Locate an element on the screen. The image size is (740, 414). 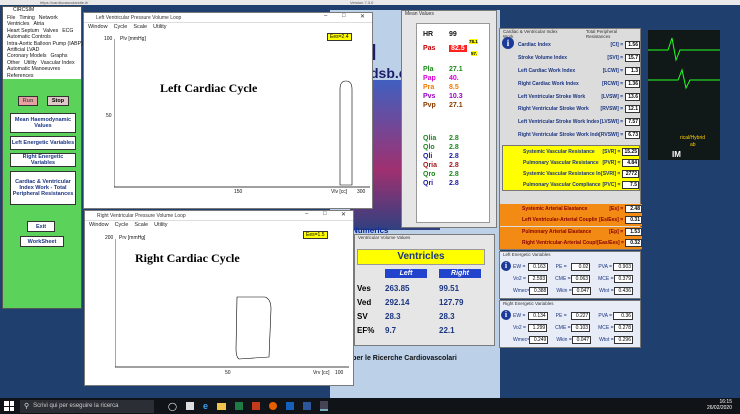
mean-value-number: 27.1 is located at coordinates (456, 69).